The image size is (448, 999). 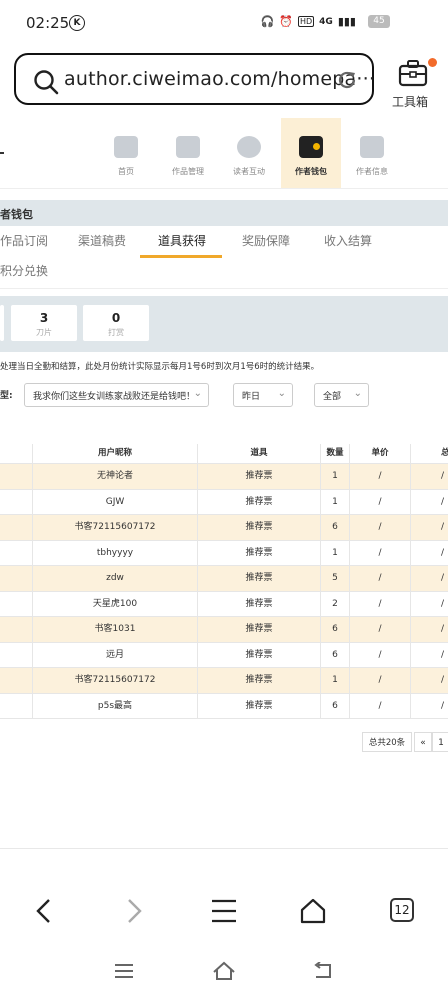 I want to click on nav-home: 首页, so click(x=126, y=153).